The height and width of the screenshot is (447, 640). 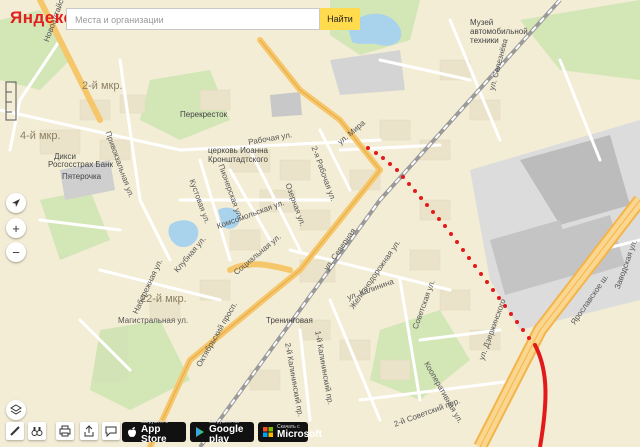 I want to click on feedback-icon, so click(x=111, y=431).